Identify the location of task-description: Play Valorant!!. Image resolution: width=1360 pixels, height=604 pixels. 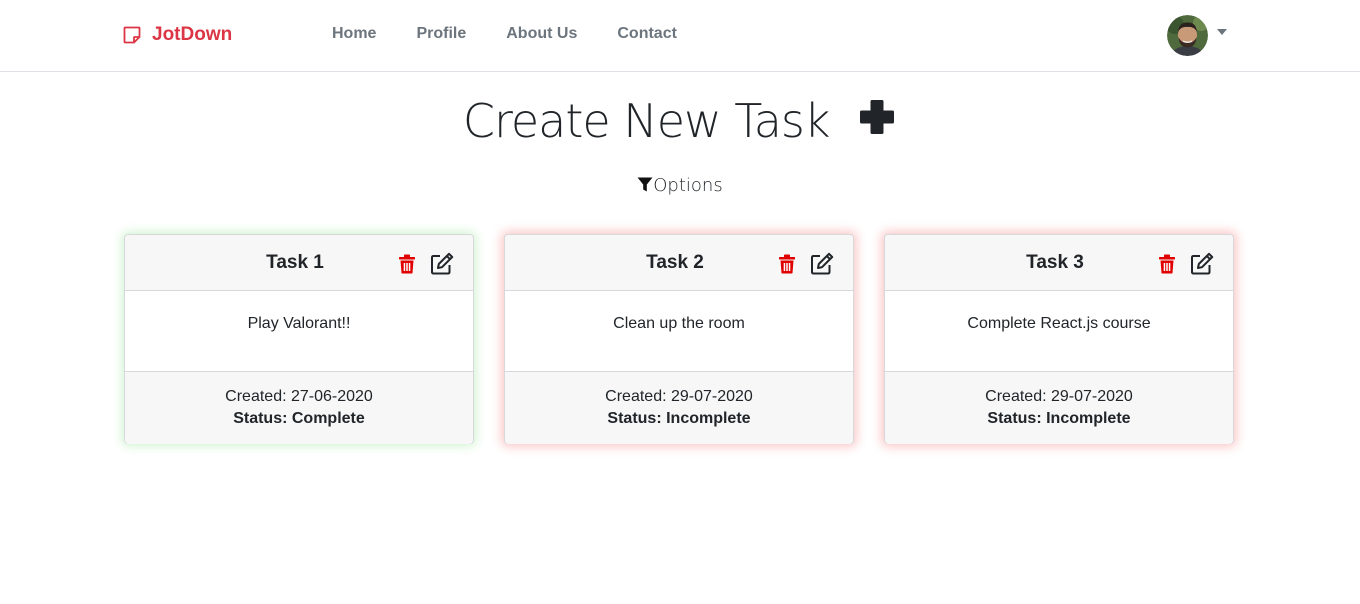
(299, 323).